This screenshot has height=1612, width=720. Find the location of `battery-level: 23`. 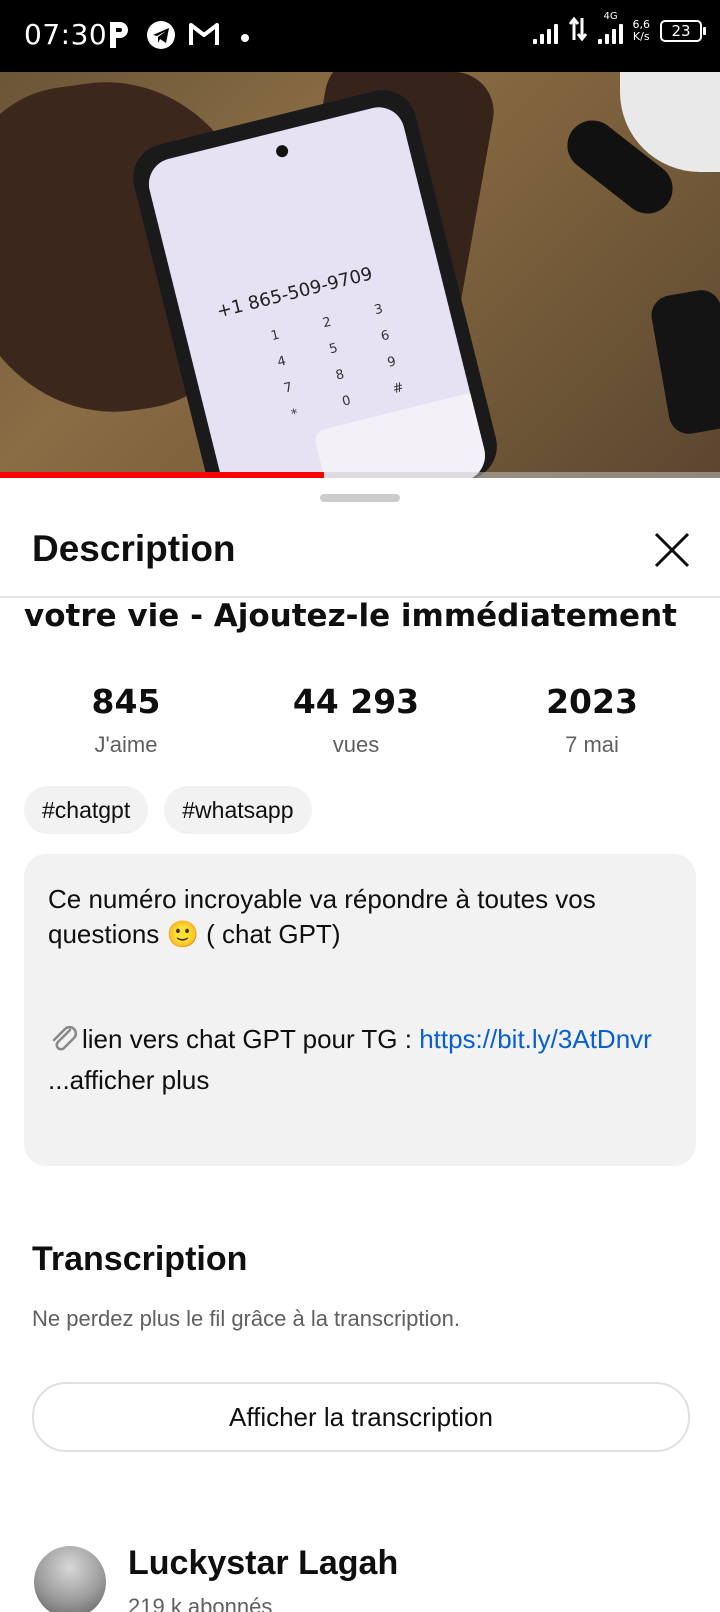

battery-level: 23 is located at coordinates (681, 31).